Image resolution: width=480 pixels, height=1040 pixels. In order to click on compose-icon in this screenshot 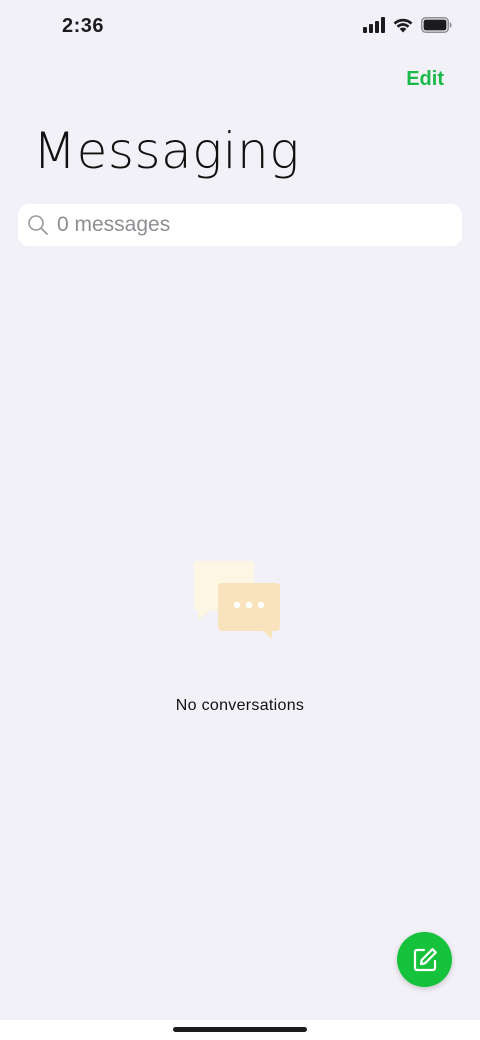, I will do `click(425, 959)`.